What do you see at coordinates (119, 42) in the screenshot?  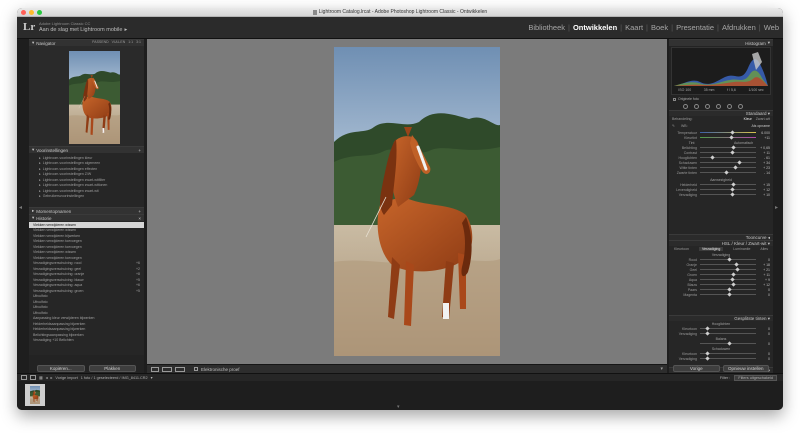 I see `zoom-fill: VULLEN` at bounding box center [119, 42].